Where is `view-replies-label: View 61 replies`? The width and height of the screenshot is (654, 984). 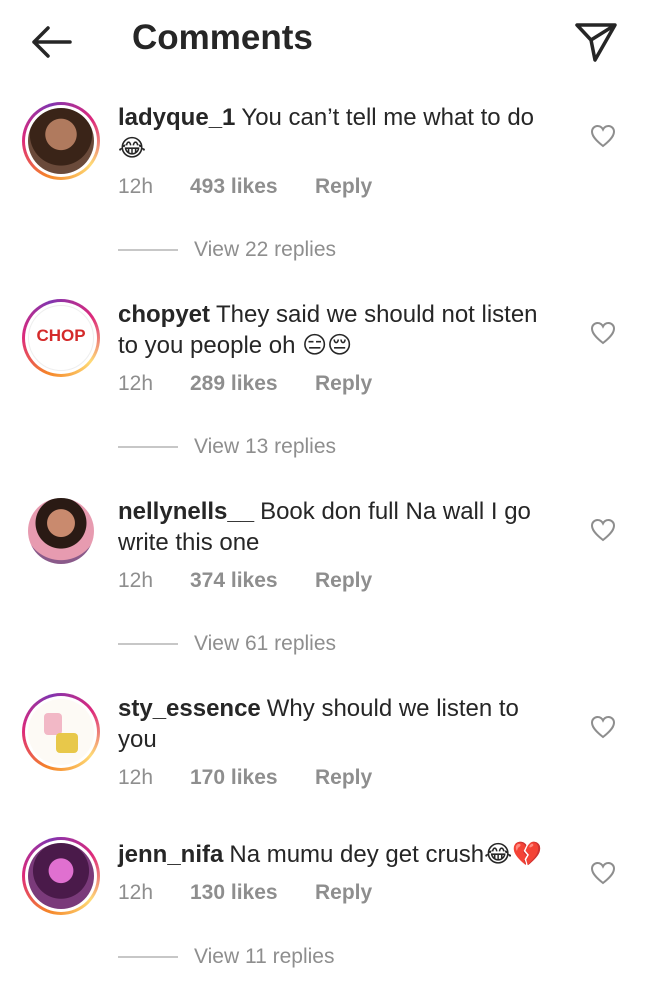
view-replies-label: View 61 replies is located at coordinates (265, 643).